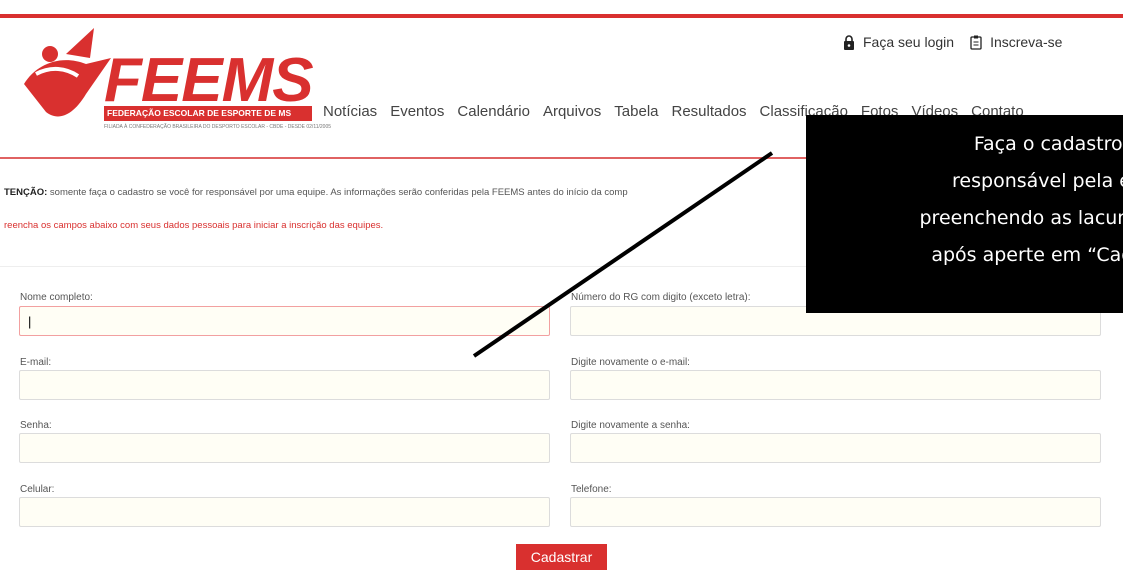 Image resolution: width=1123 pixels, height=570 pixels. Describe the element at coordinates (1037, 181) in the screenshot. I see `callout-line: responsável pela eq` at that location.